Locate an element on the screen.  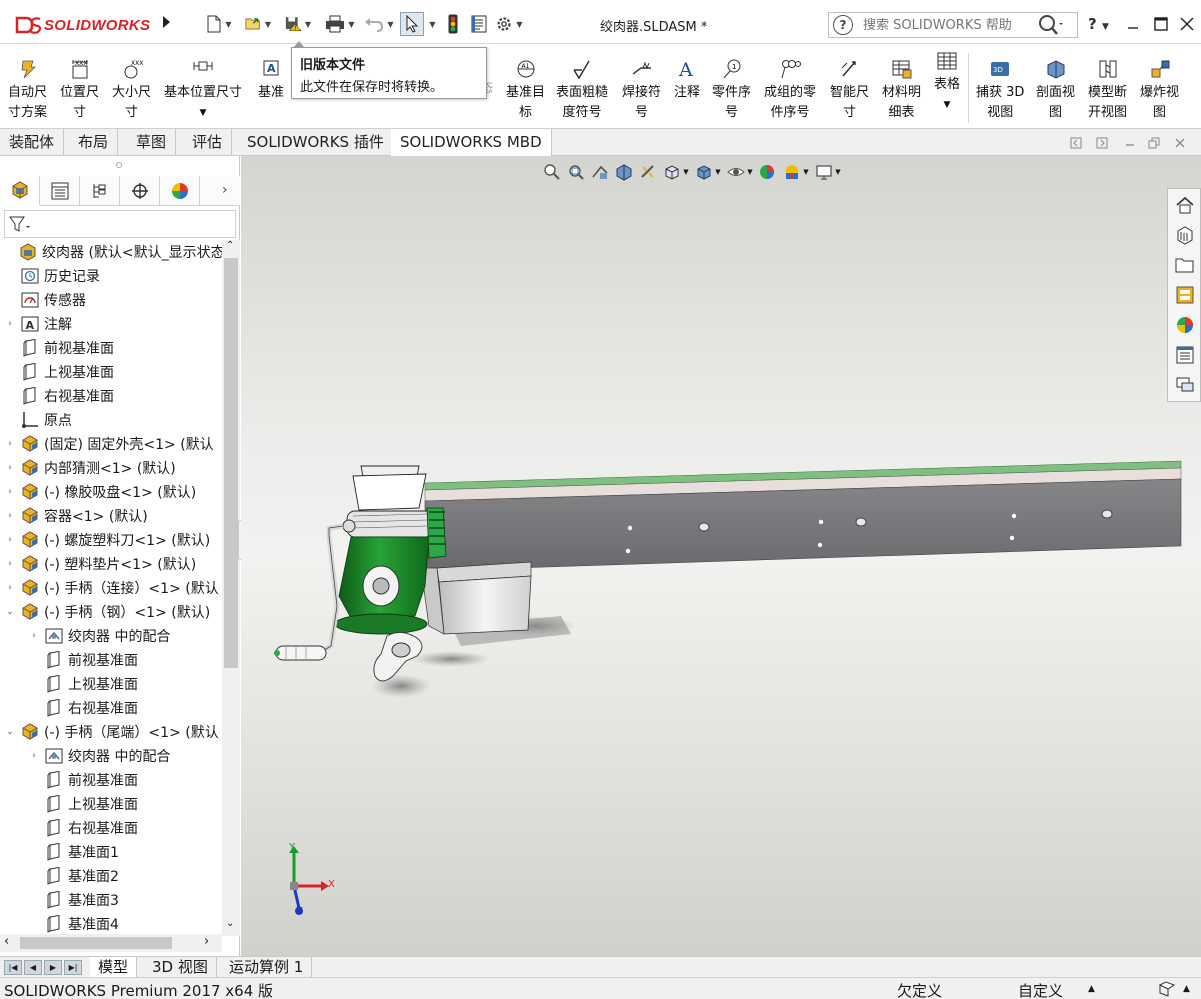
tree-horizontal-scrollbar: ‹ › is located at coordinates (111, 943).